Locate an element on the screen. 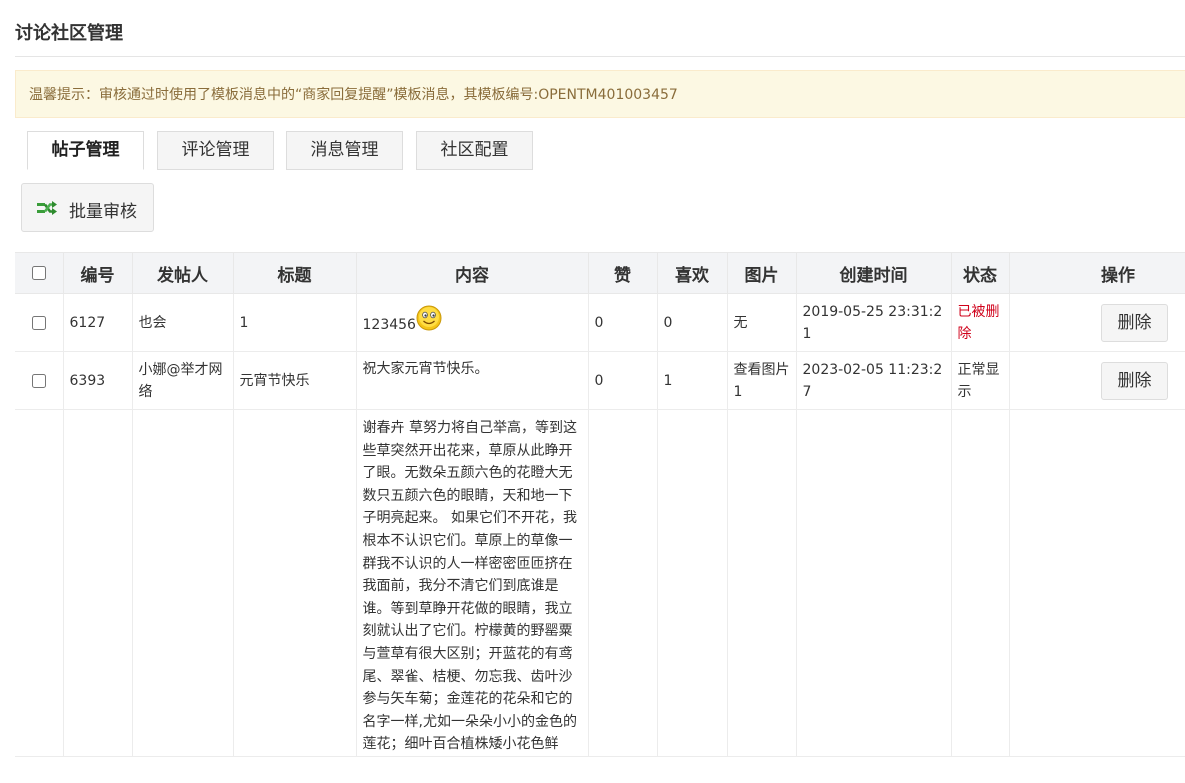 Image resolution: width=1185 pixels, height=783 pixels. select-all-cell is located at coordinates (39, 273).